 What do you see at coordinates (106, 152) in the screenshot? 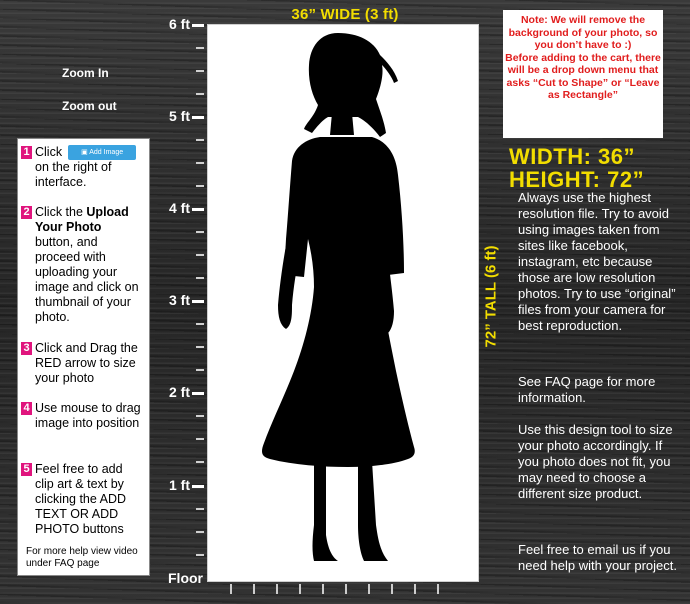
I see `add-image-label: Add Image` at bounding box center [106, 152].